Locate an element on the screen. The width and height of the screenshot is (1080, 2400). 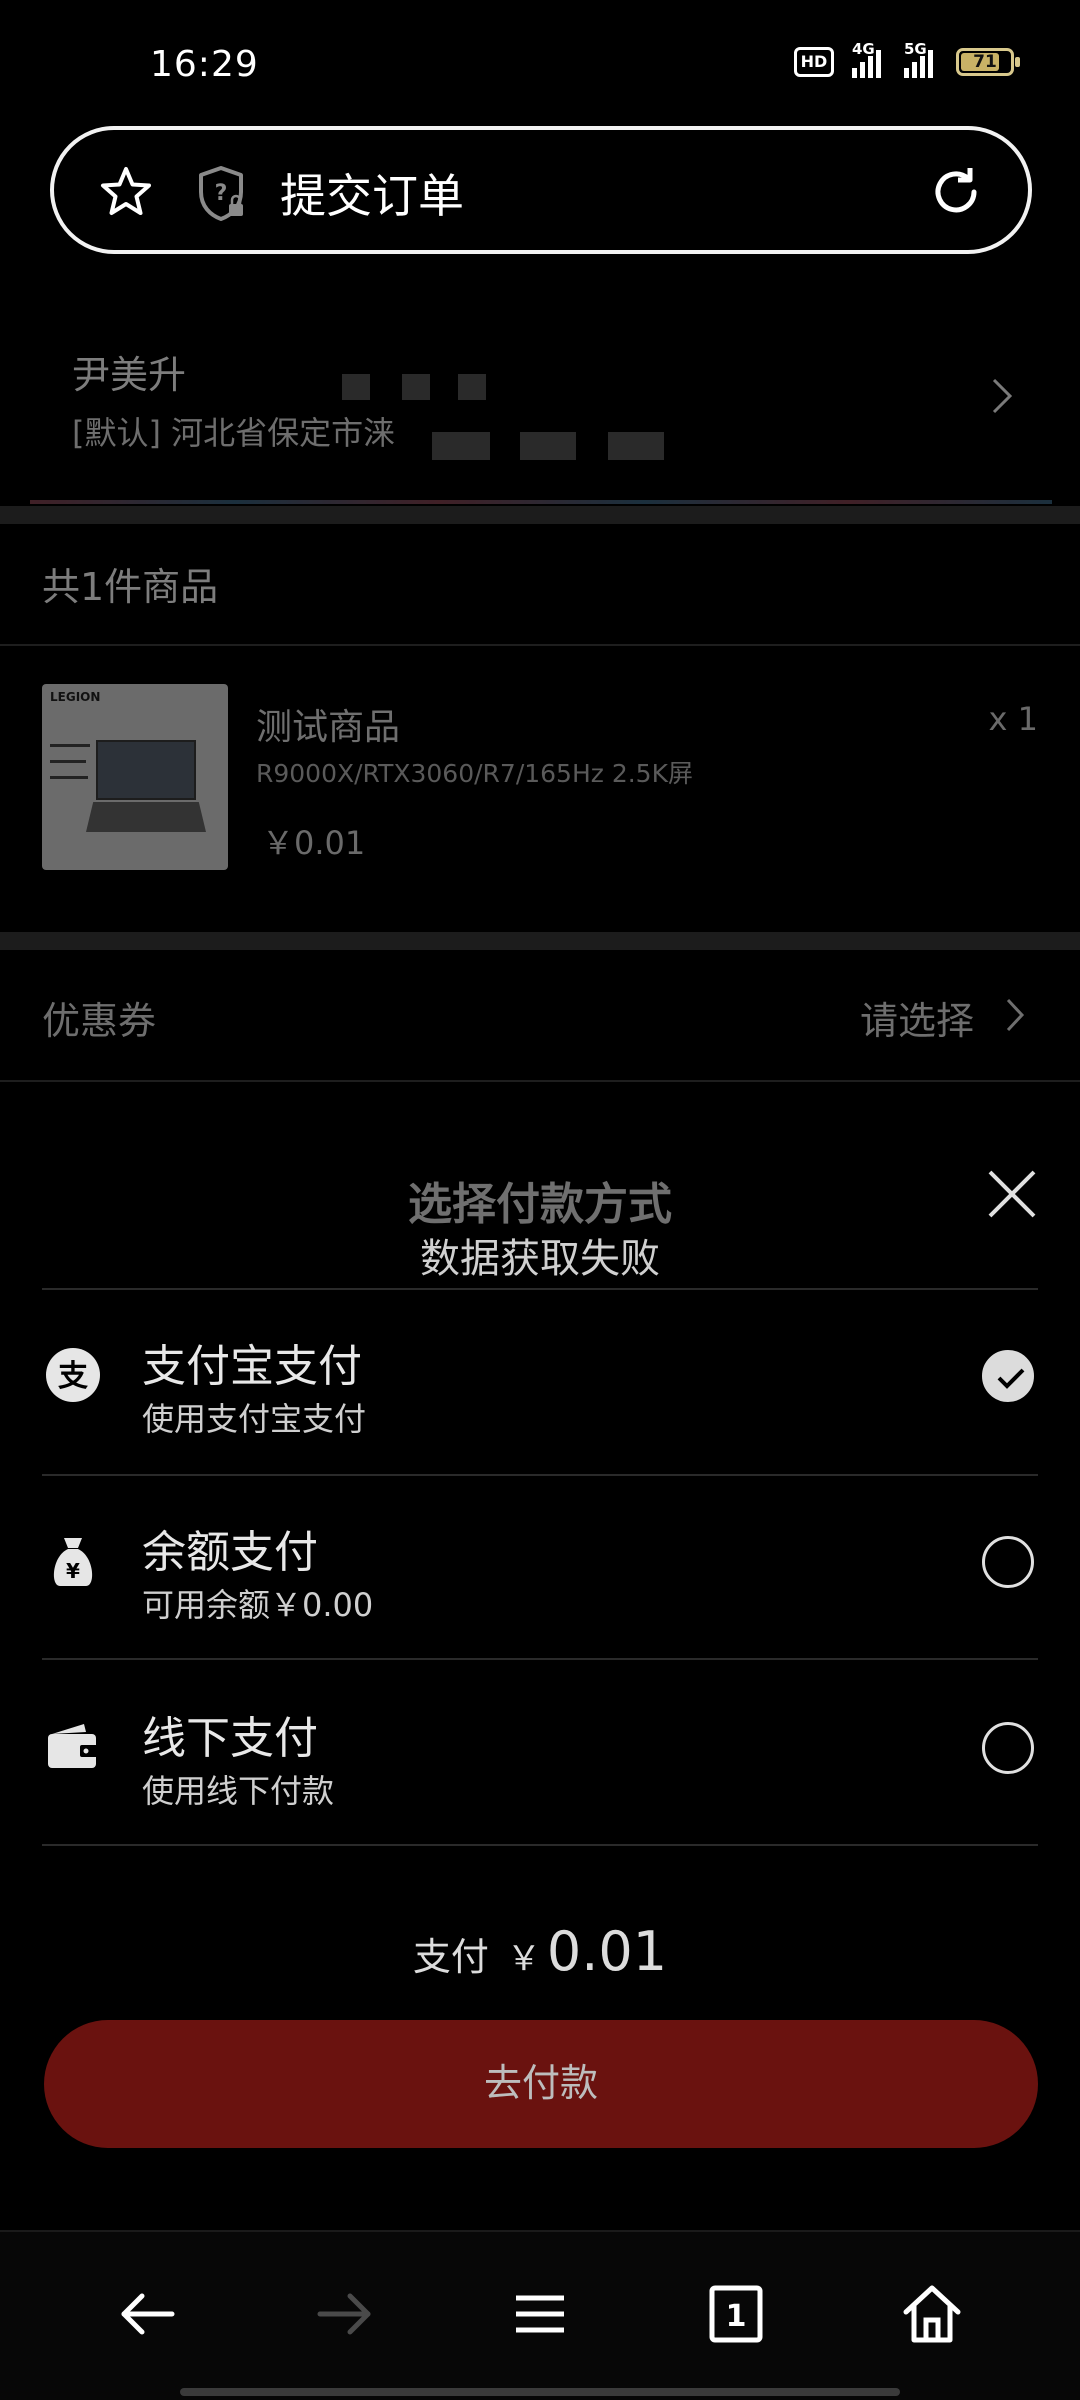
back-icon is located at coordinates (148, 2314).